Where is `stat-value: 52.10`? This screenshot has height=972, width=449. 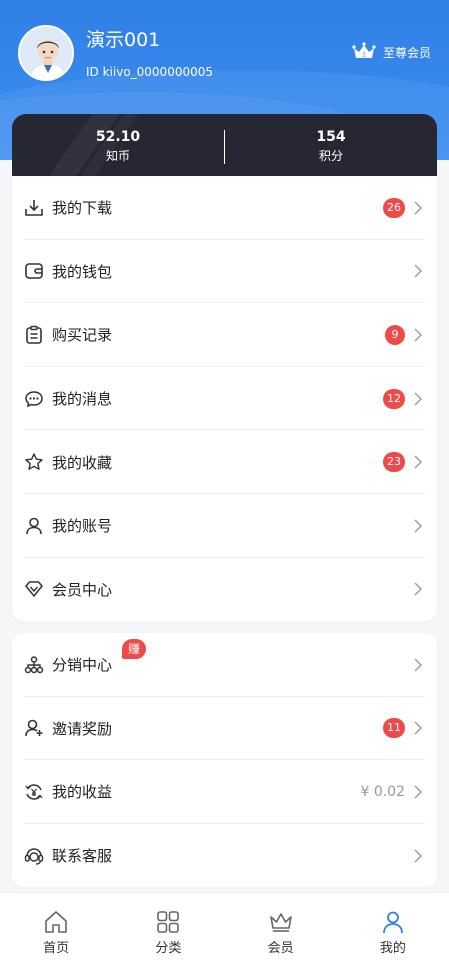 stat-value: 52.10 is located at coordinates (118, 137).